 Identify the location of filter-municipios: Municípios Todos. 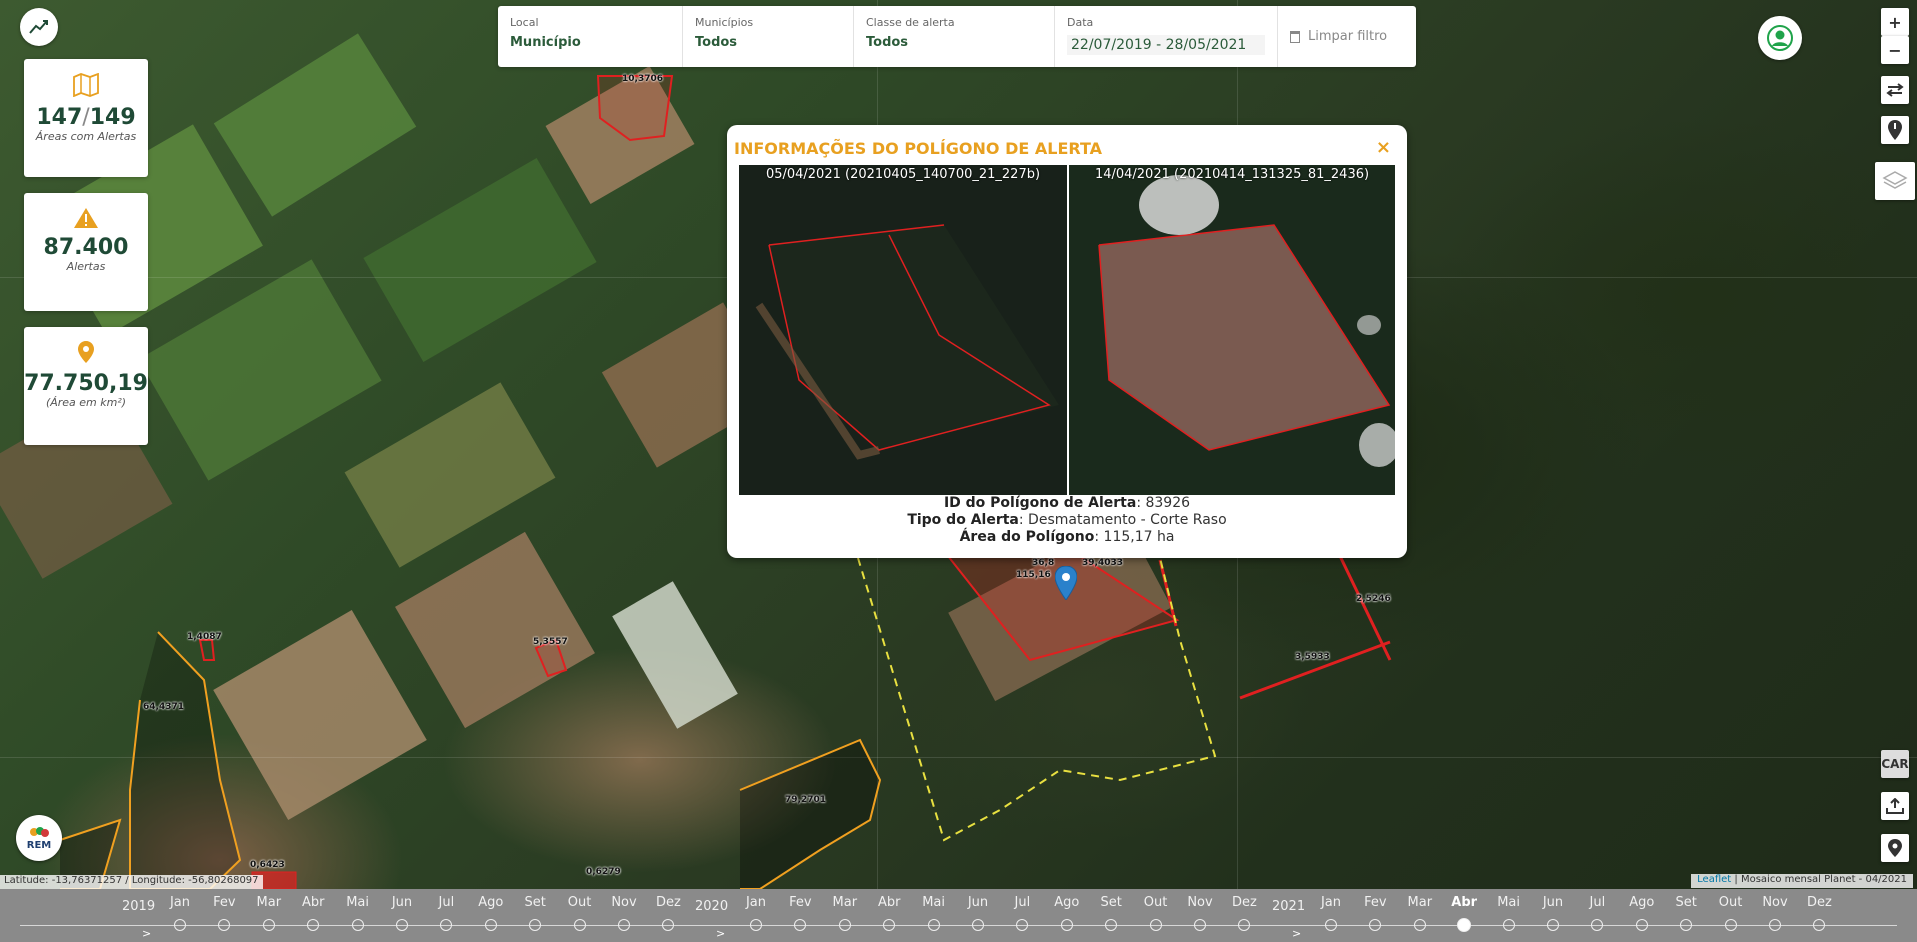
(768, 36).